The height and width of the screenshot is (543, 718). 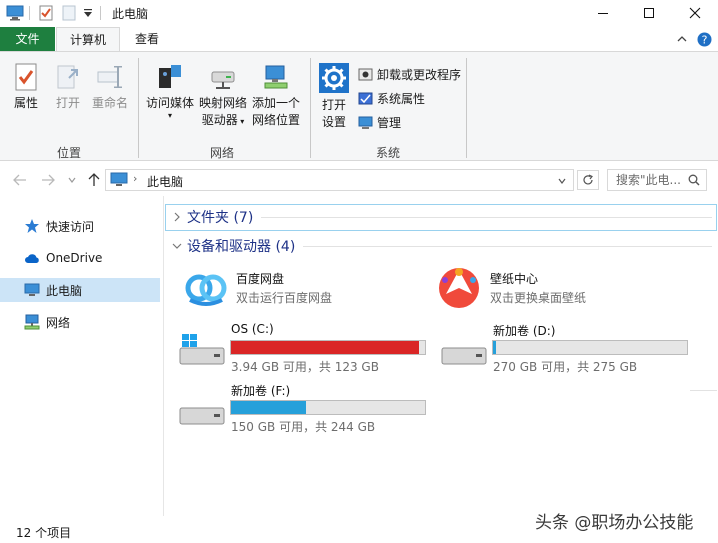 What do you see at coordinates (147, 39) in the screenshot?
I see `tab-view: 查看` at bounding box center [147, 39].